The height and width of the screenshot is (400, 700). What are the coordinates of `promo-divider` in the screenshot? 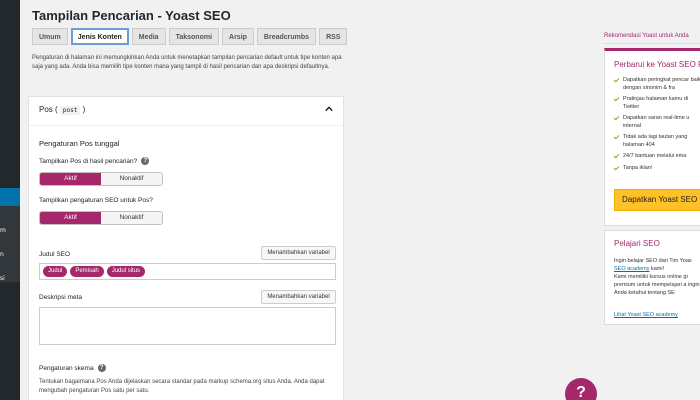 It's located at (652, 43).